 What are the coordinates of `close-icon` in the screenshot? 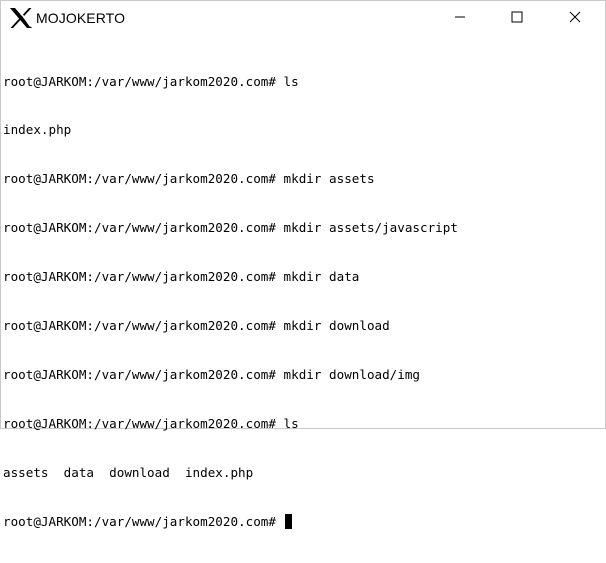 It's located at (575, 19).